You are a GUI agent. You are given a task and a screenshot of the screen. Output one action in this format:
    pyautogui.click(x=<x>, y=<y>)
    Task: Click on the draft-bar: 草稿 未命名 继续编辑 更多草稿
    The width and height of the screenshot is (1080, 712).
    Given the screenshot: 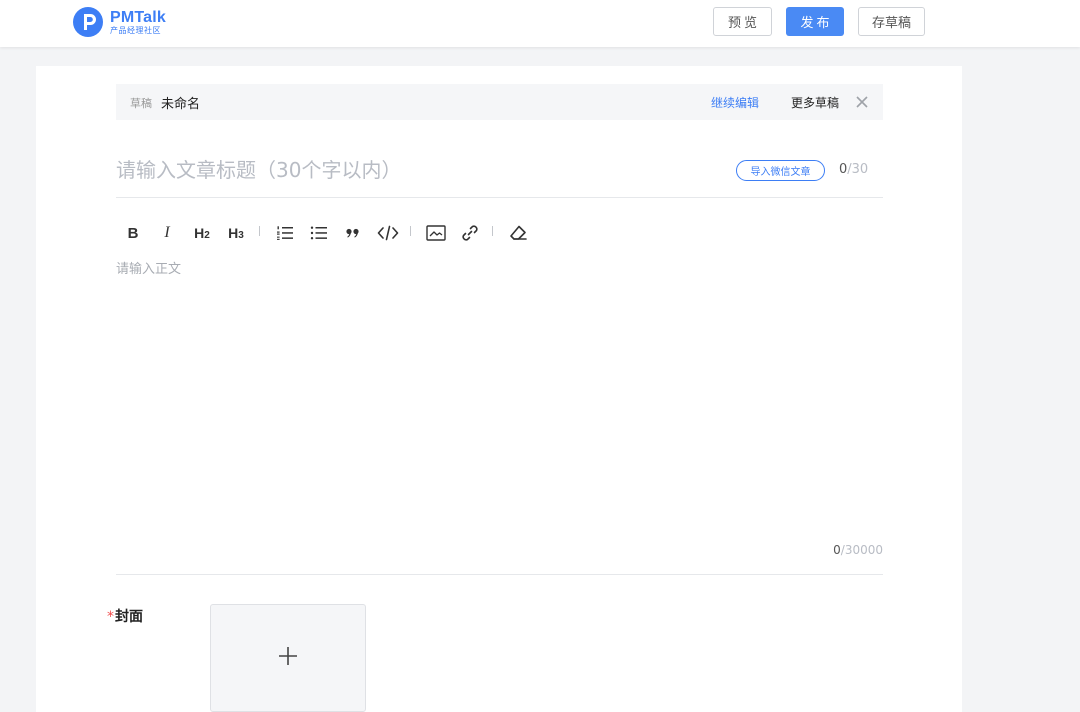 What is the action you would take?
    pyautogui.click(x=499, y=102)
    